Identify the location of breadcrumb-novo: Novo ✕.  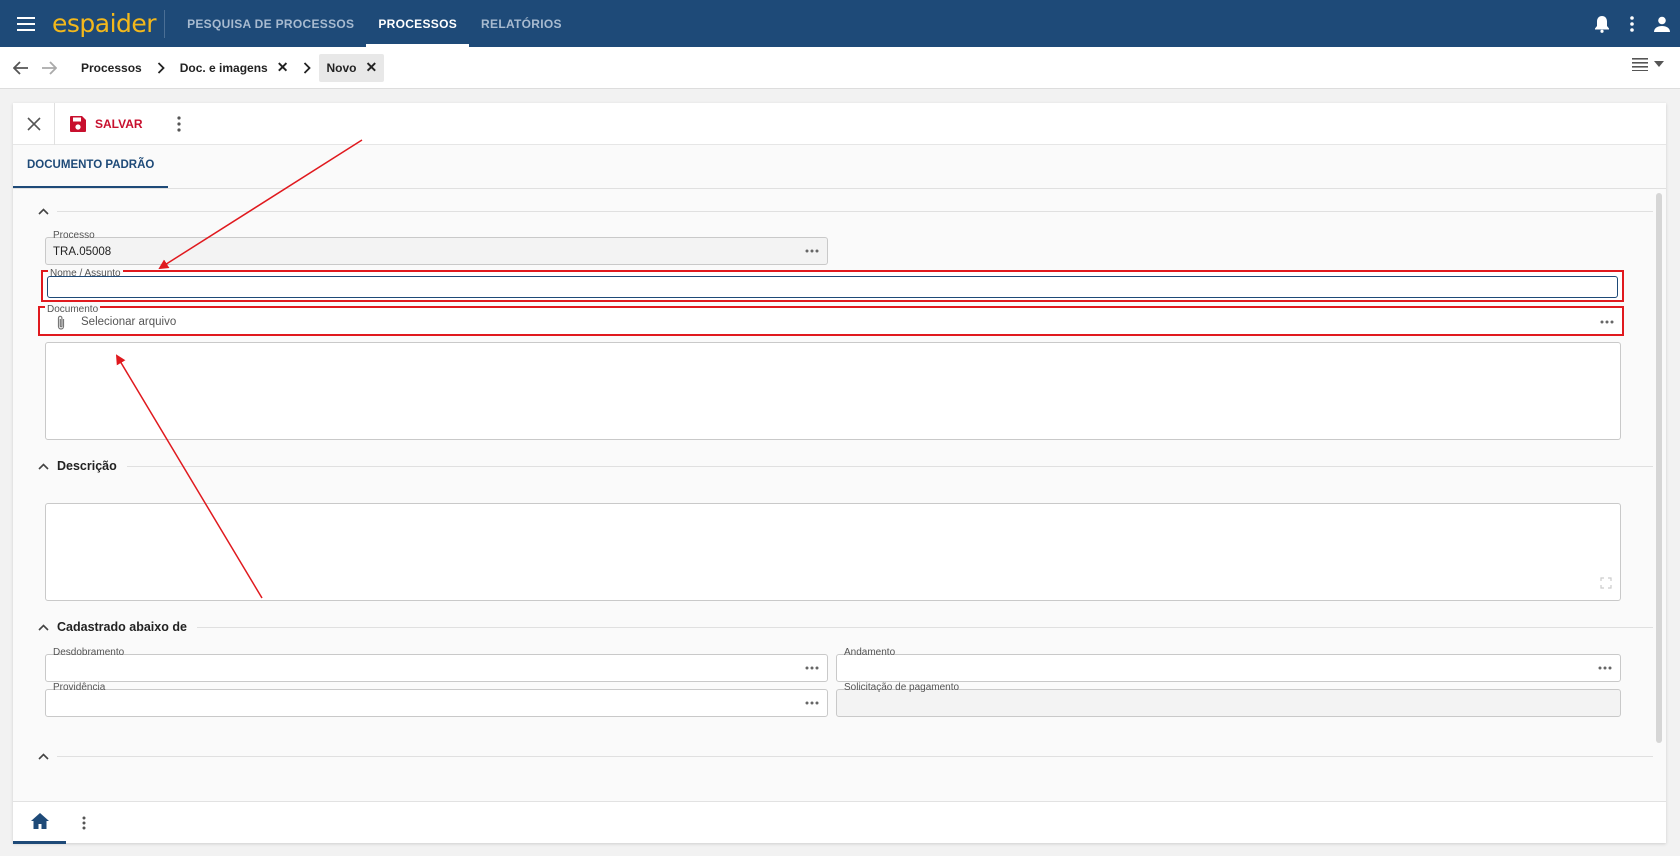
(352, 67).